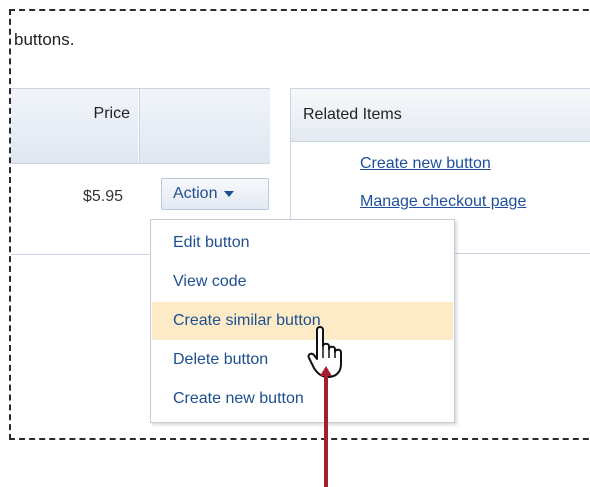  What do you see at coordinates (229, 194) in the screenshot?
I see `caret-down-icon` at bounding box center [229, 194].